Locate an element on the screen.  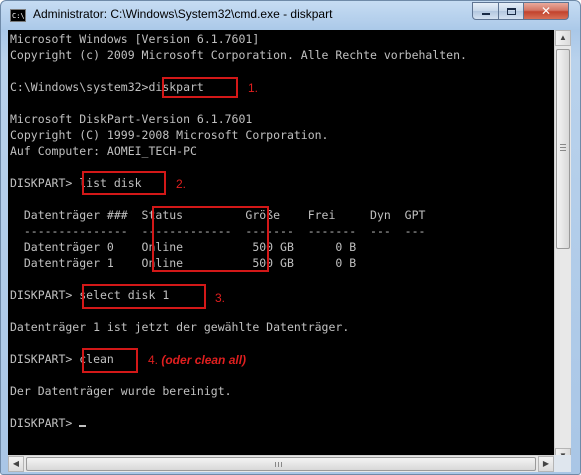
step-4-label: 4. (oder clean all) is located at coordinates (197, 360).